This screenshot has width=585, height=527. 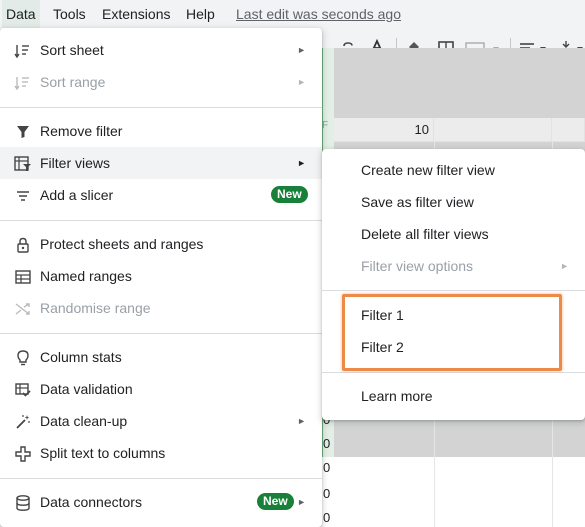 What do you see at coordinates (103, 453) in the screenshot?
I see `menu-item-label: Split text to columns` at bounding box center [103, 453].